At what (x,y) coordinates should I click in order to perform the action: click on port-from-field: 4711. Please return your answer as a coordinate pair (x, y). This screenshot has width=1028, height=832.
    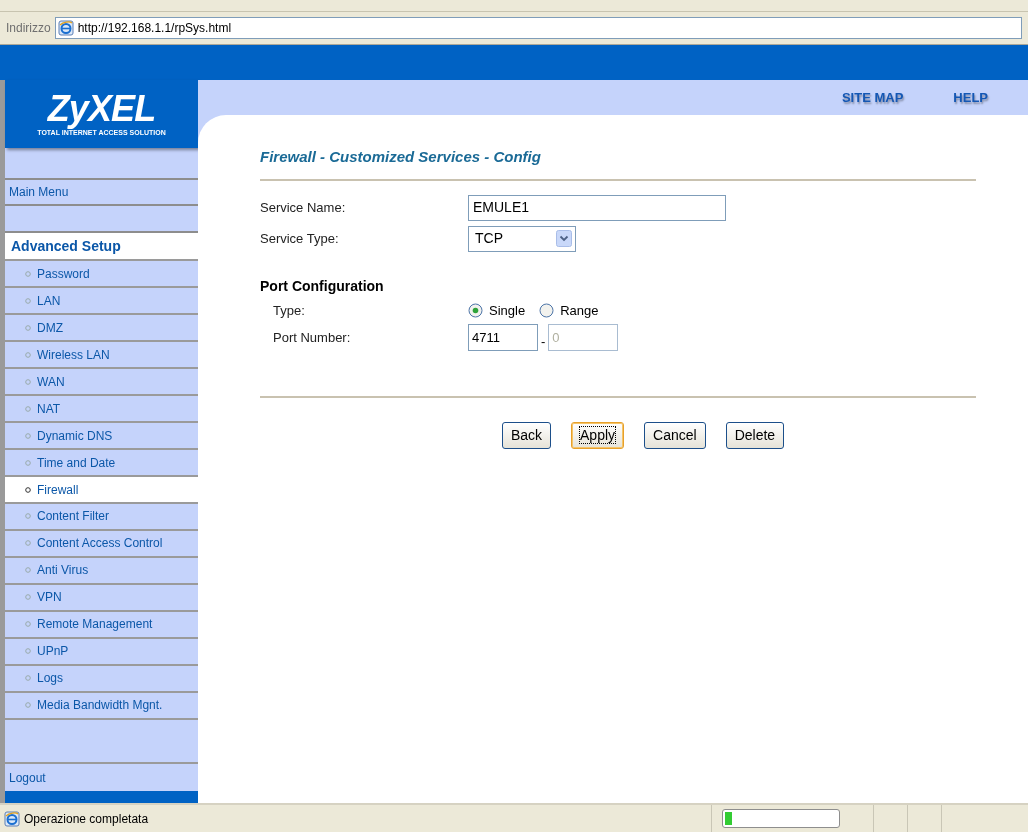
    Looking at the image, I should click on (503, 337).